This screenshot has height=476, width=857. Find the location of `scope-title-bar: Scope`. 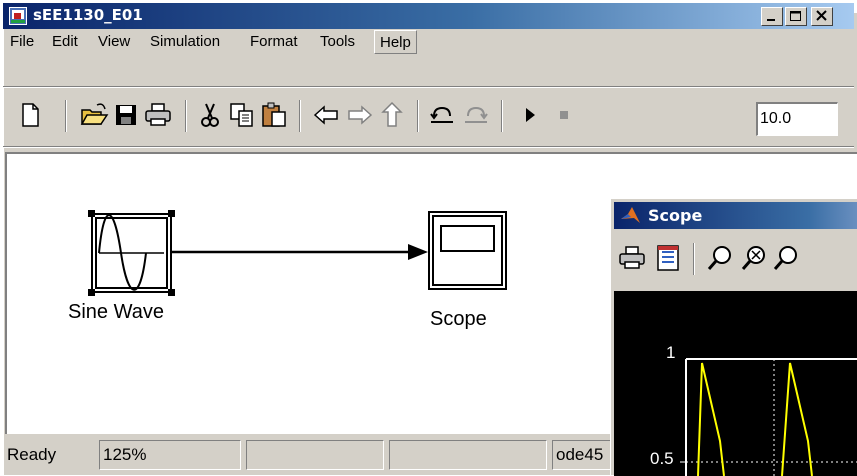

scope-title-bar: Scope is located at coordinates (735, 215).